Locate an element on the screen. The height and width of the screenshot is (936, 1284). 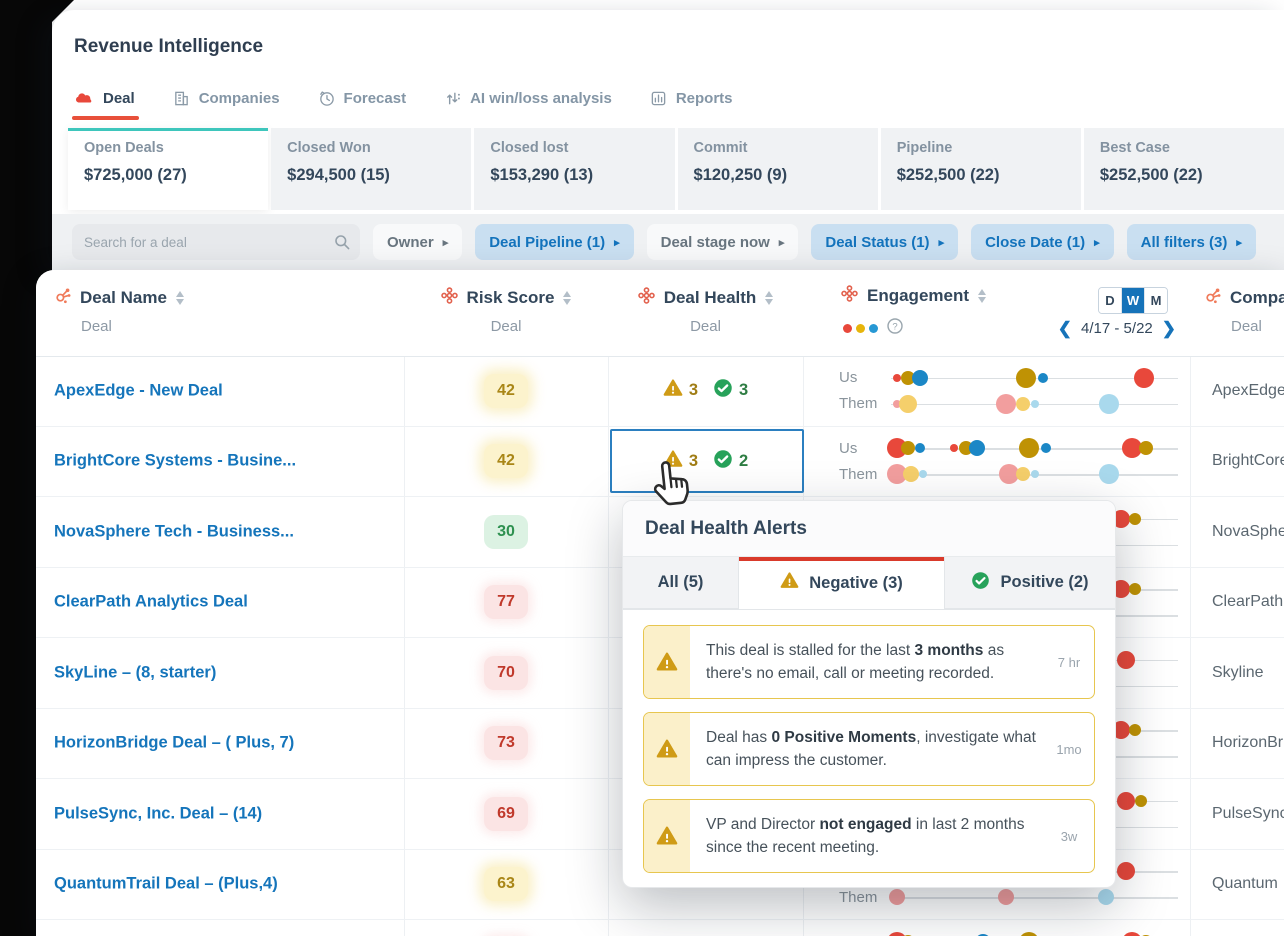
deal-icon is located at coordinates (85, 99).